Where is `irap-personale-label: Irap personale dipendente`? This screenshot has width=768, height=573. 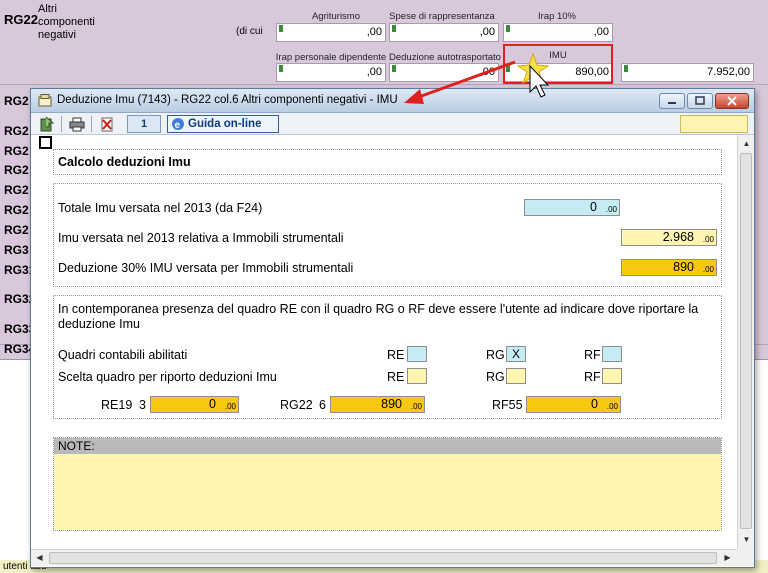
irap-personale-label: Irap personale dipendente is located at coordinates (331, 57).